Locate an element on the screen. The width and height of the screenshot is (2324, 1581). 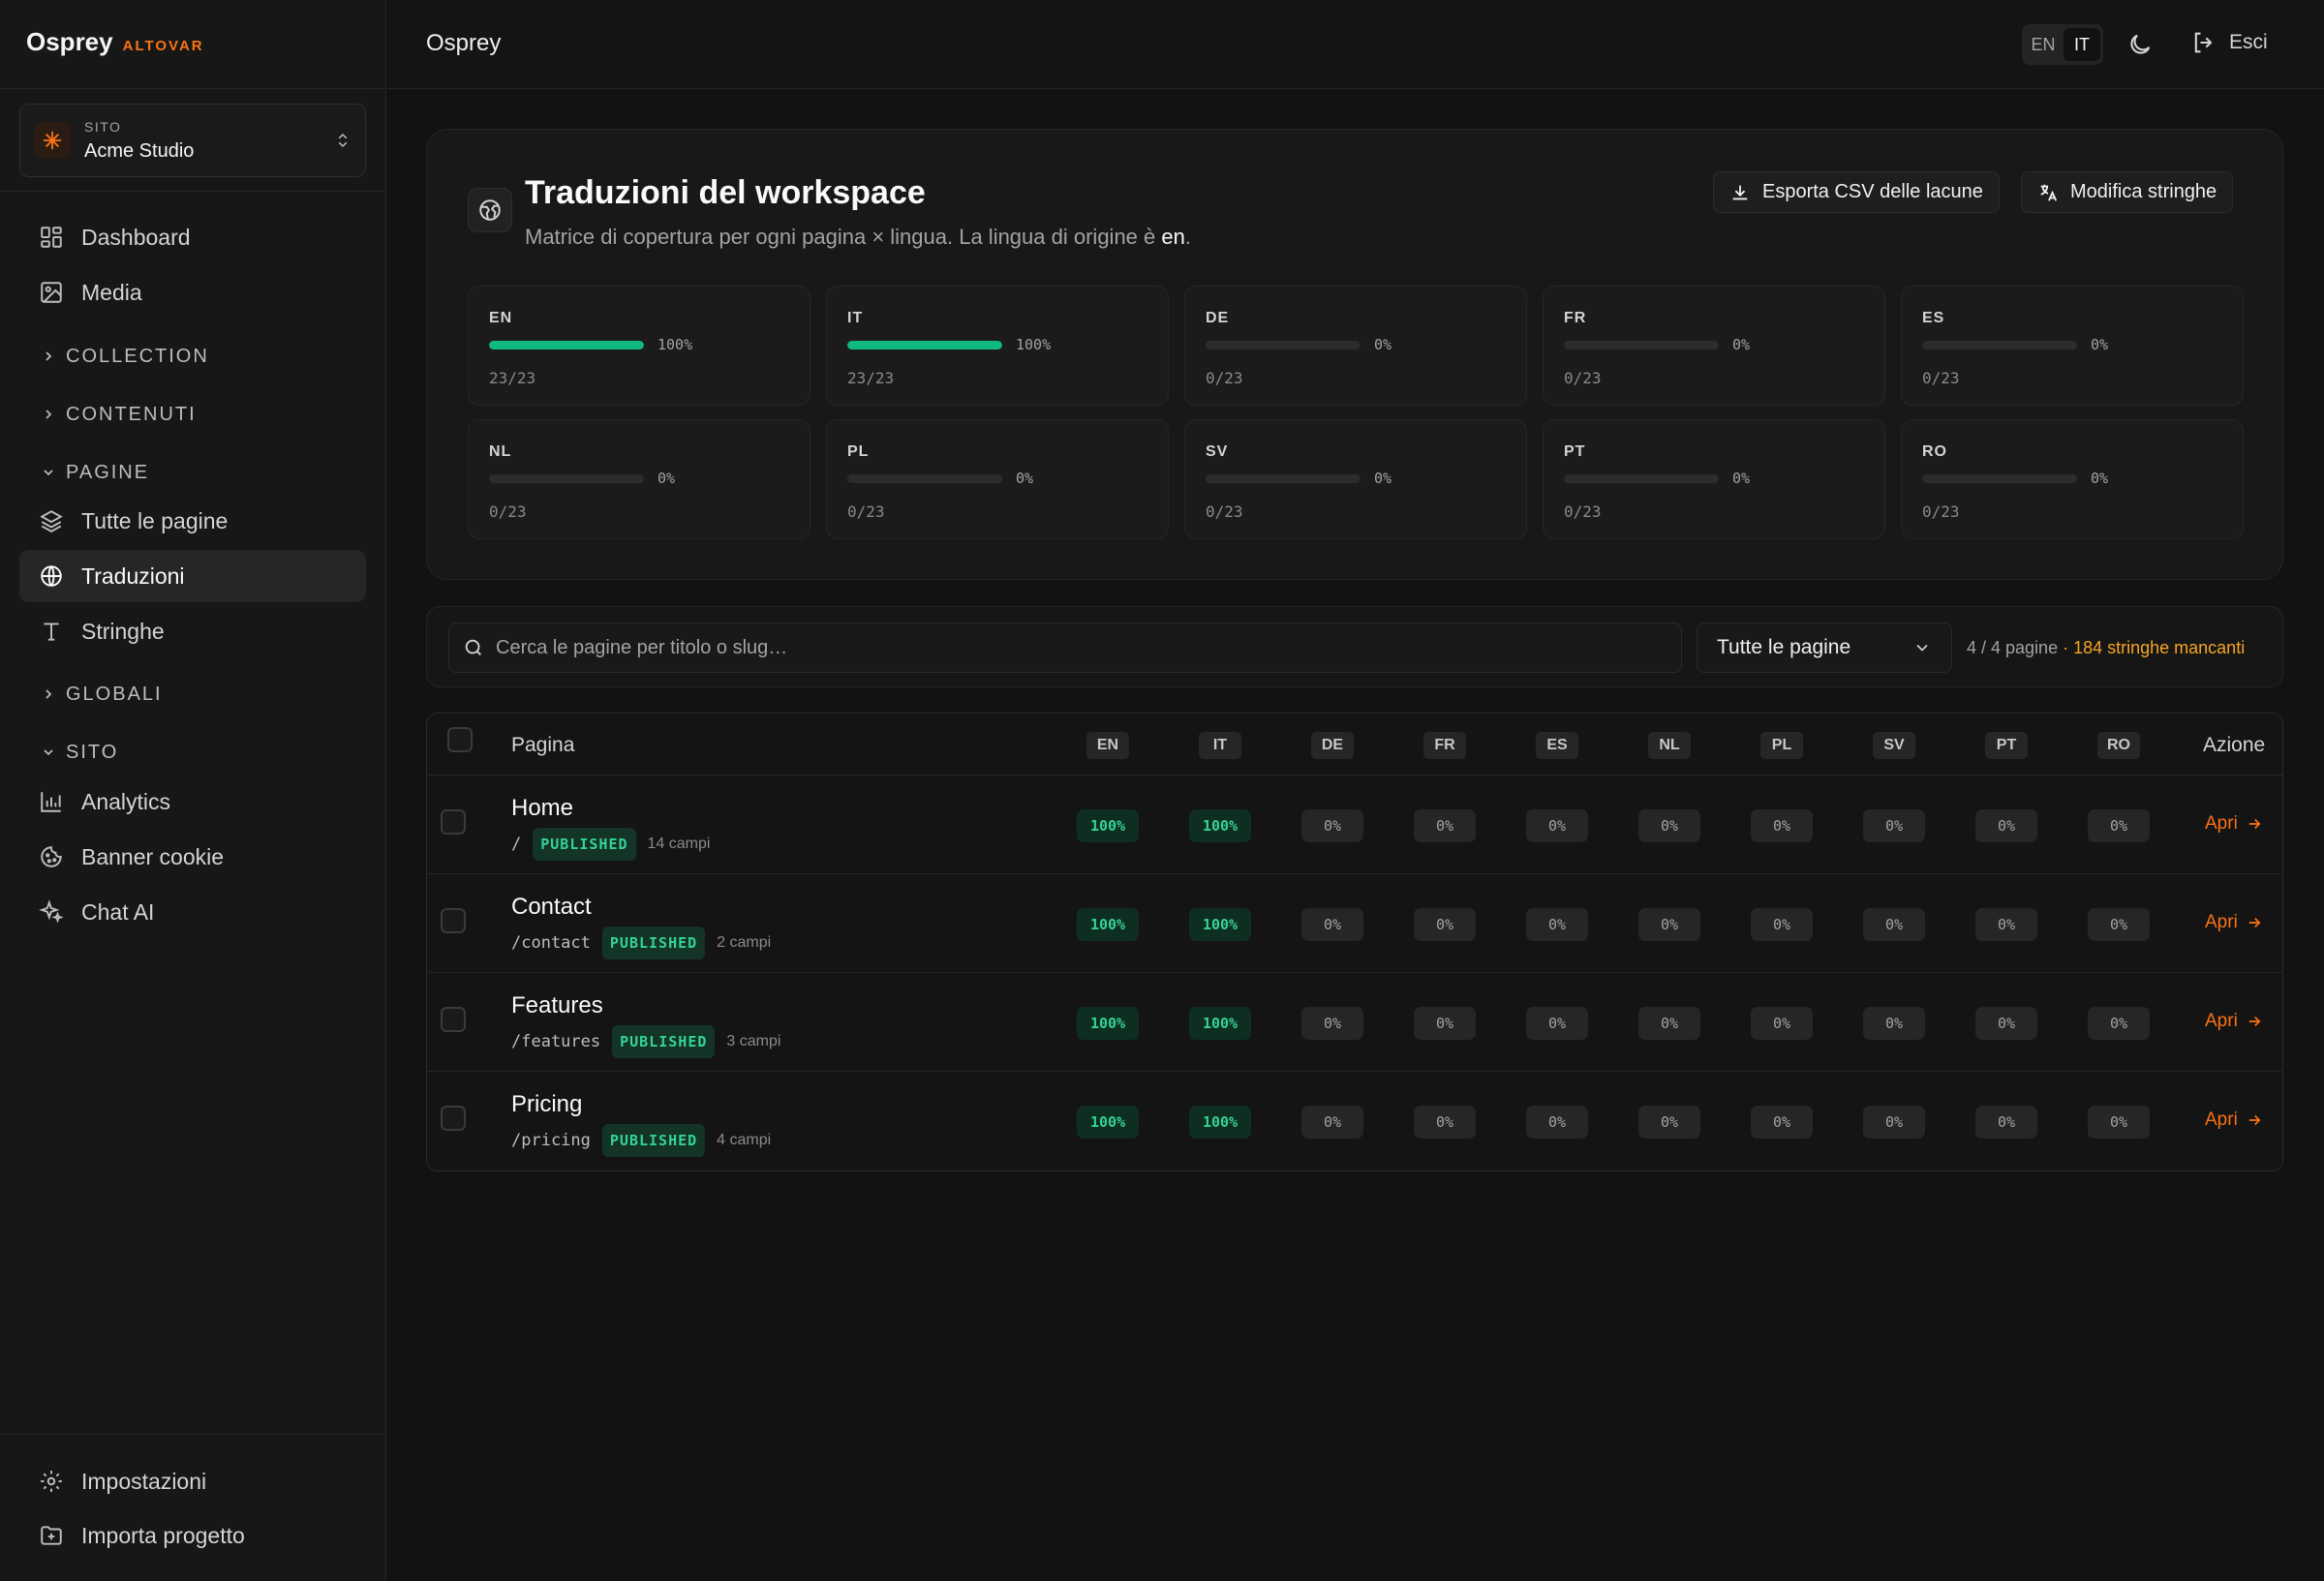
theme-toggle-button is located at coordinates (2140, 44).